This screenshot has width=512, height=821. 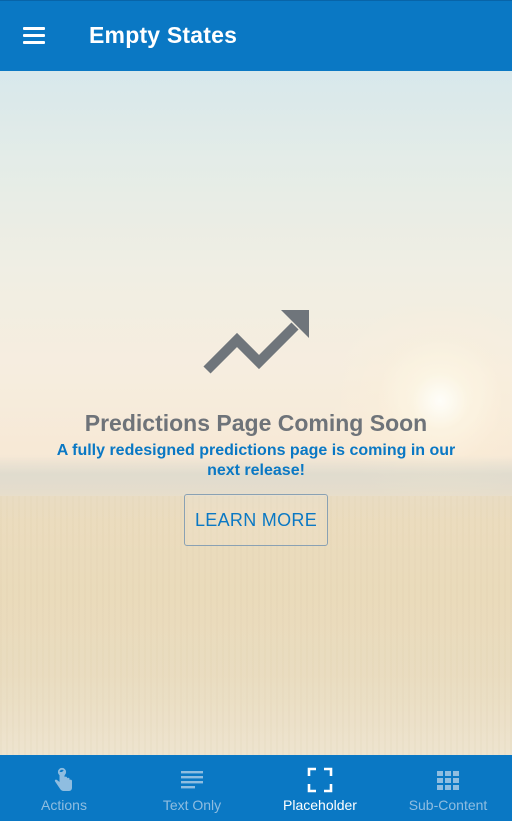 What do you see at coordinates (34, 28) in the screenshot?
I see `menu-icon` at bounding box center [34, 28].